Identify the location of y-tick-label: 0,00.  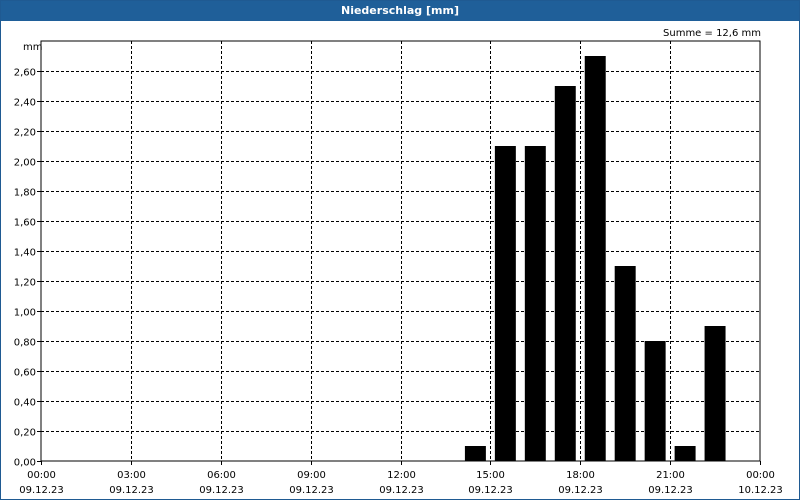
(25, 463).